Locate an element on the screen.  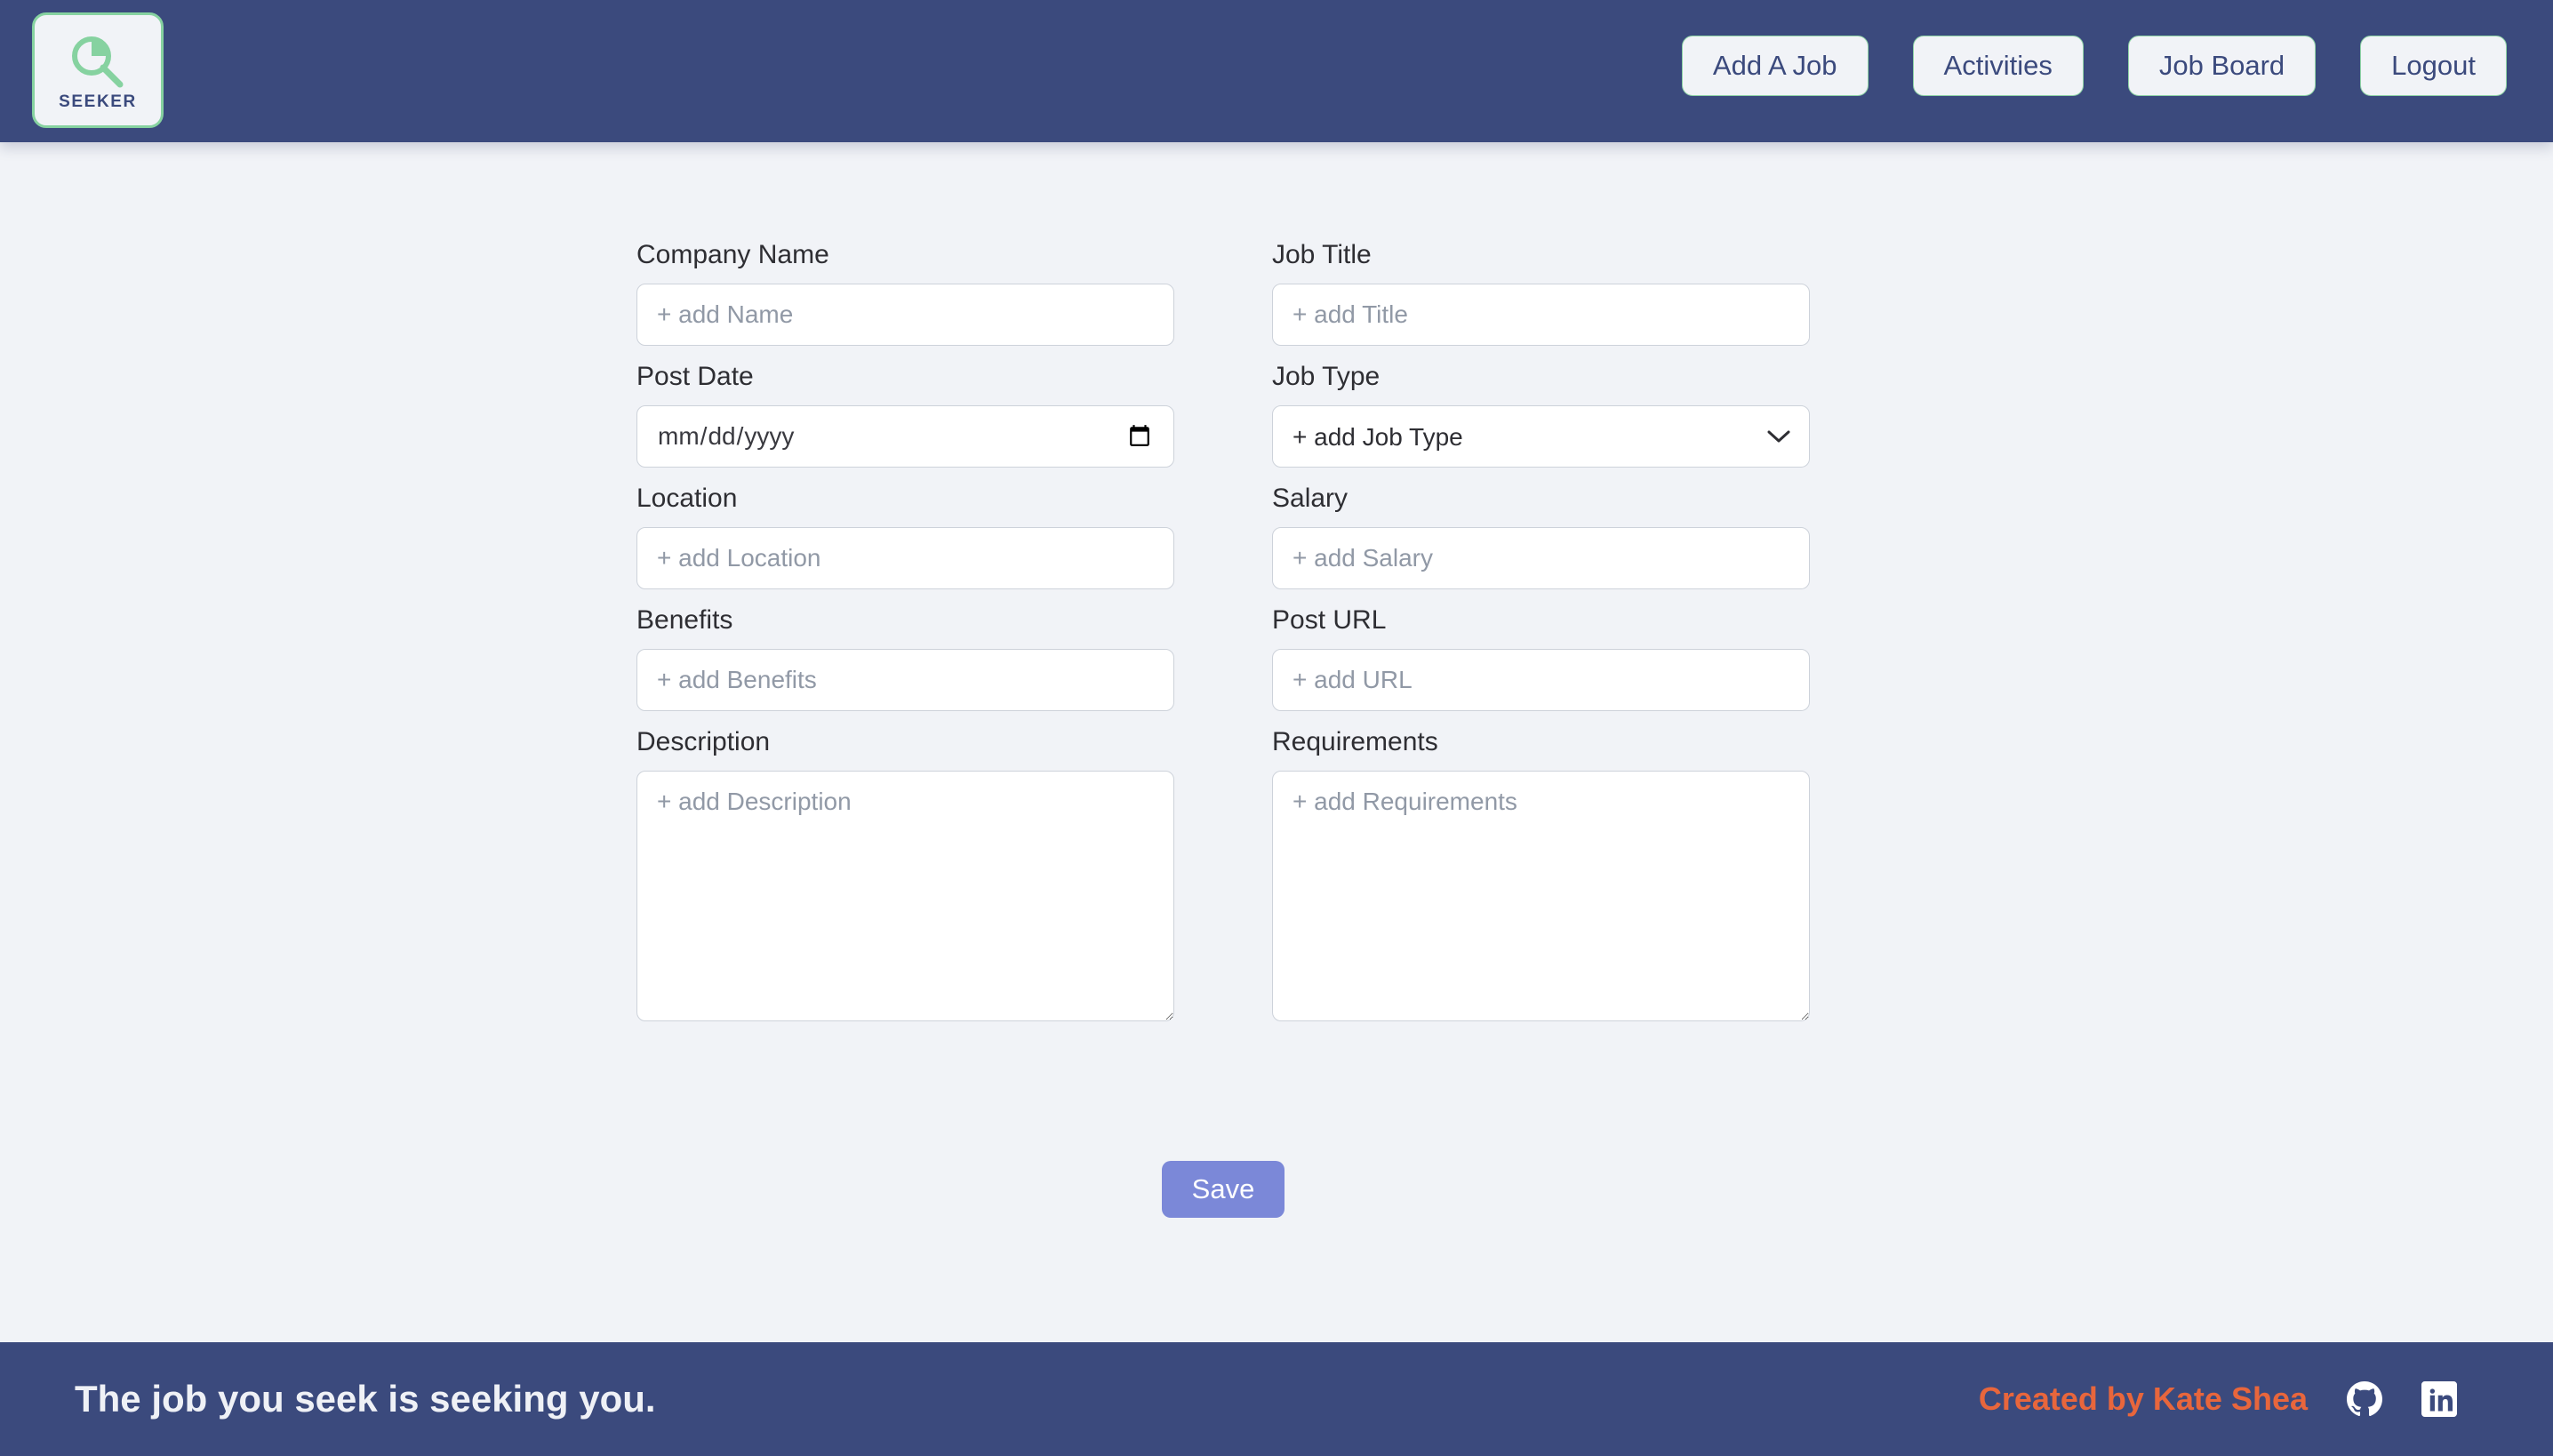
nav-button-job-board: Job Board is located at coordinates (2222, 66).